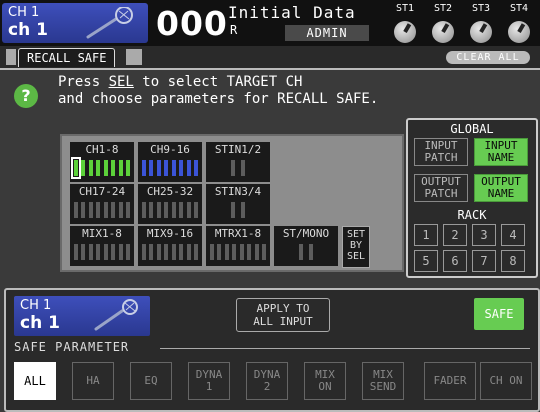  What do you see at coordinates (488, 57) in the screenshot?
I see `clear-all-button: CLEAR ALL` at bounding box center [488, 57].